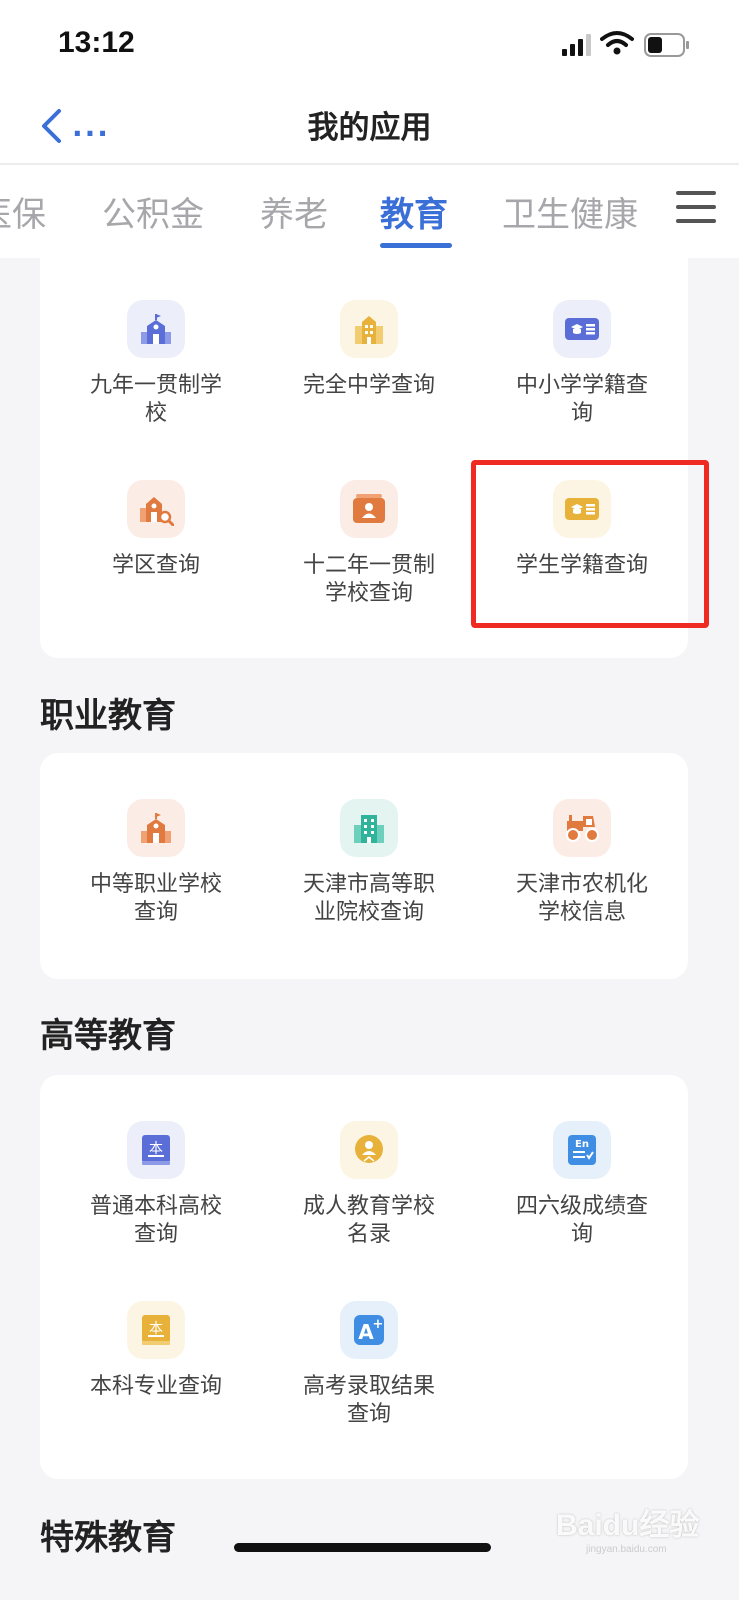 Image resolution: width=739 pixels, height=1600 pixels. Describe the element at coordinates (156, 364) in the screenshot. I see `app-item: 九年一贯制学校` at that location.